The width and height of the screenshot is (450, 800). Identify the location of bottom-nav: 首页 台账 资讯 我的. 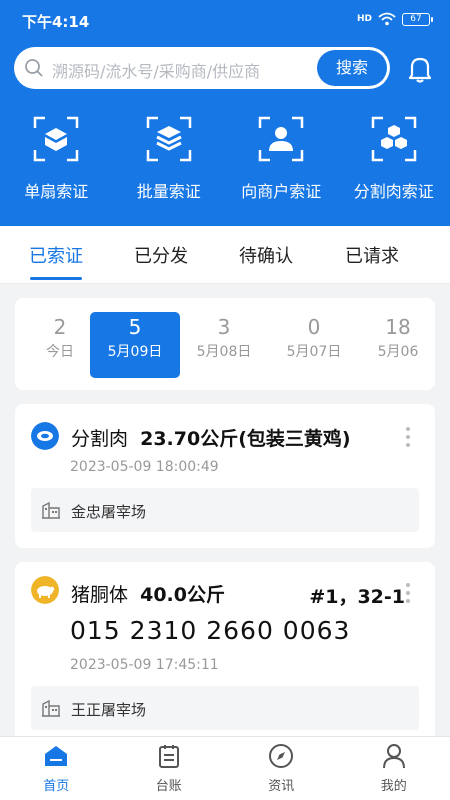
(225, 768).